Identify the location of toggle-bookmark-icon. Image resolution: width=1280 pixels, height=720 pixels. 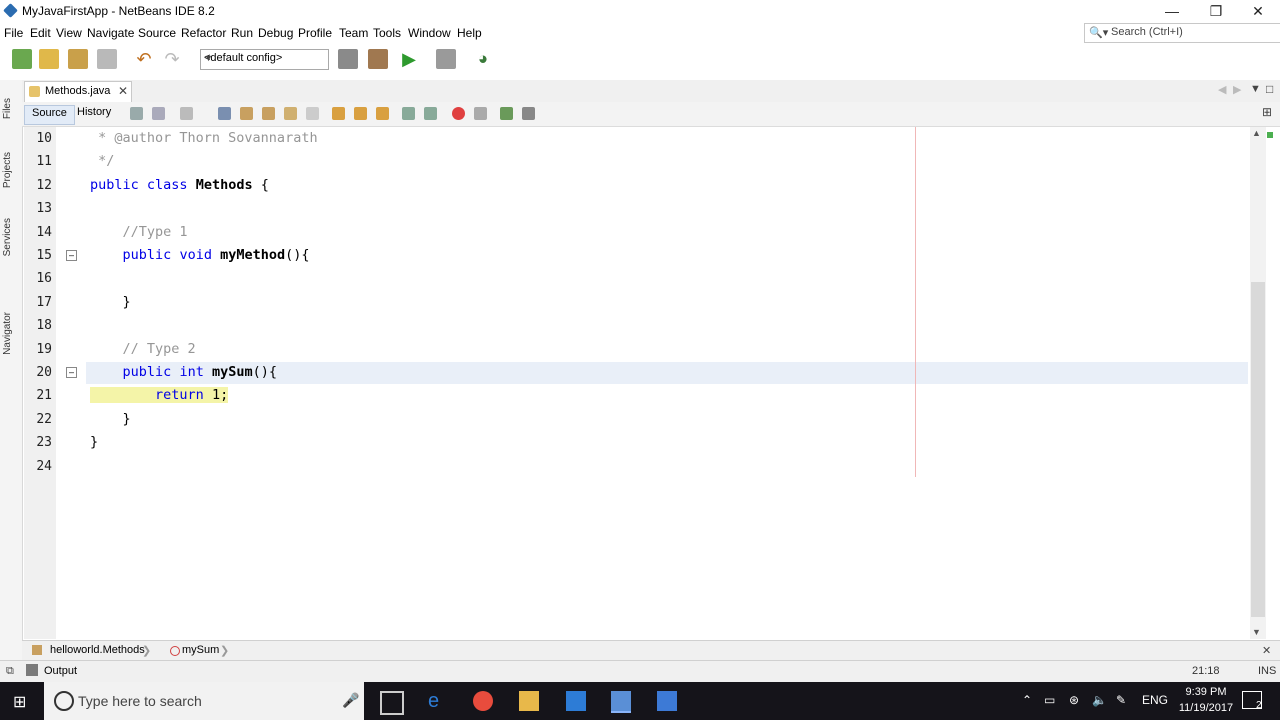
(382, 113).